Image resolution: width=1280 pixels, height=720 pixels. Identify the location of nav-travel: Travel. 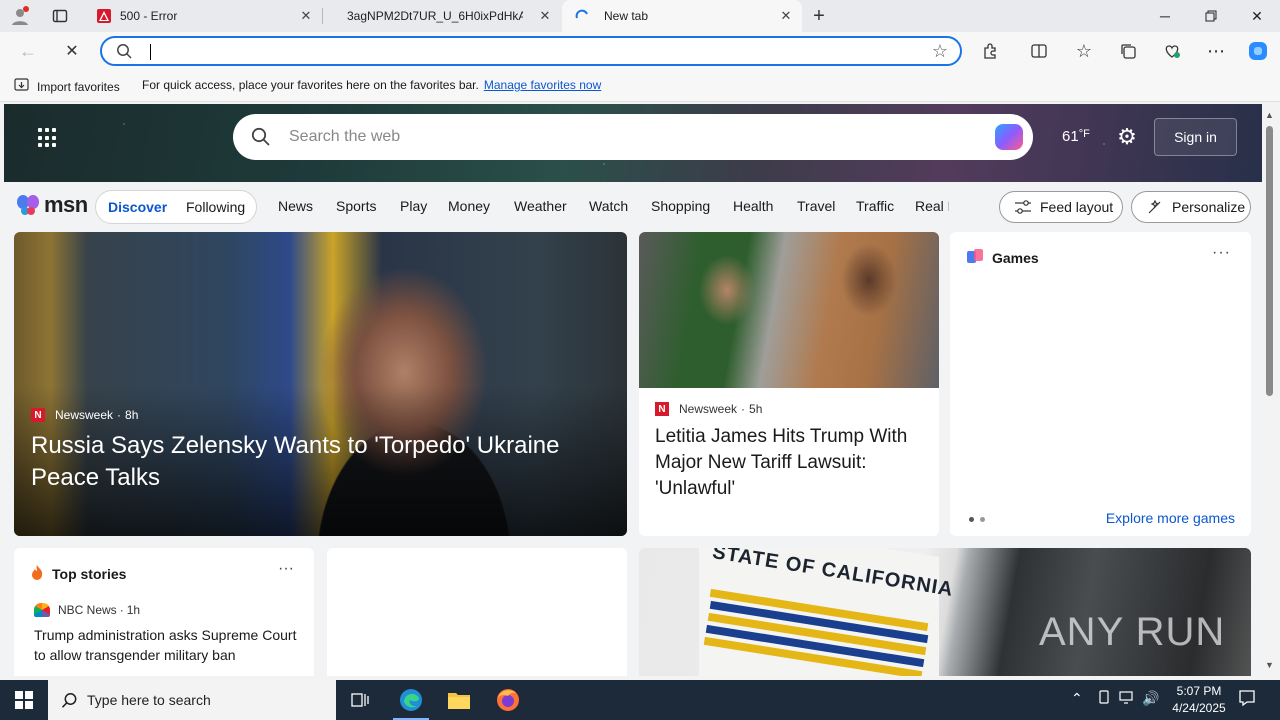
(816, 206).